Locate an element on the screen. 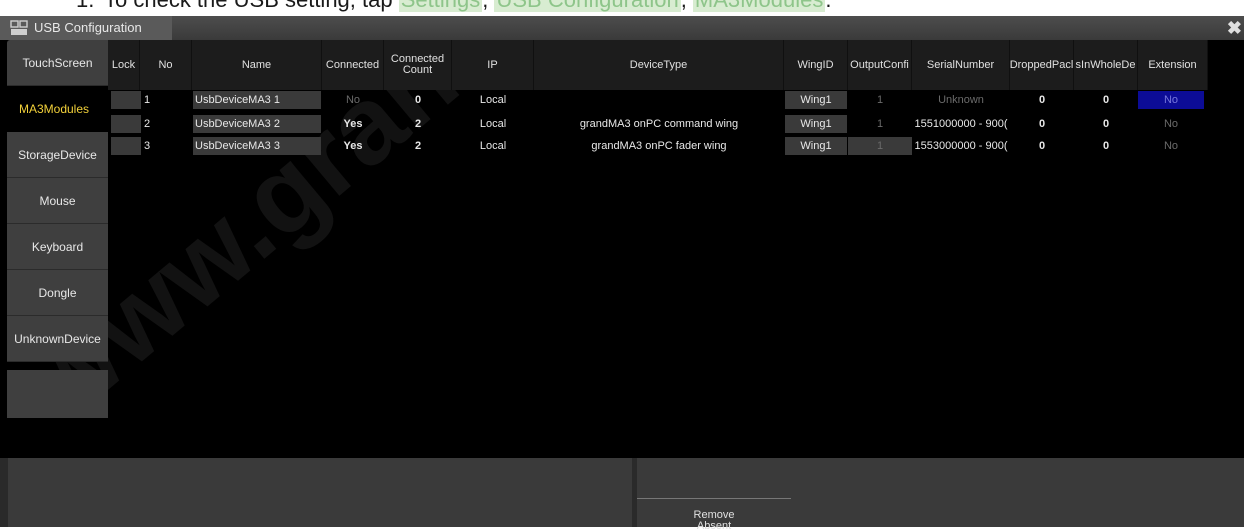 This screenshot has width=1244, height=532. no-cell: 3 is located at coordinates (147, 146).